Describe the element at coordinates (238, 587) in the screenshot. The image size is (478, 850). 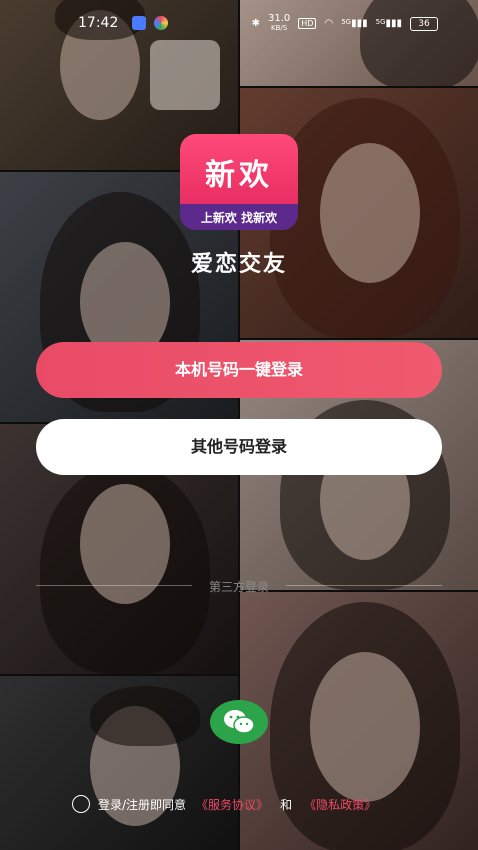
I see `third-party-login-label: 第三方登录` at that location.